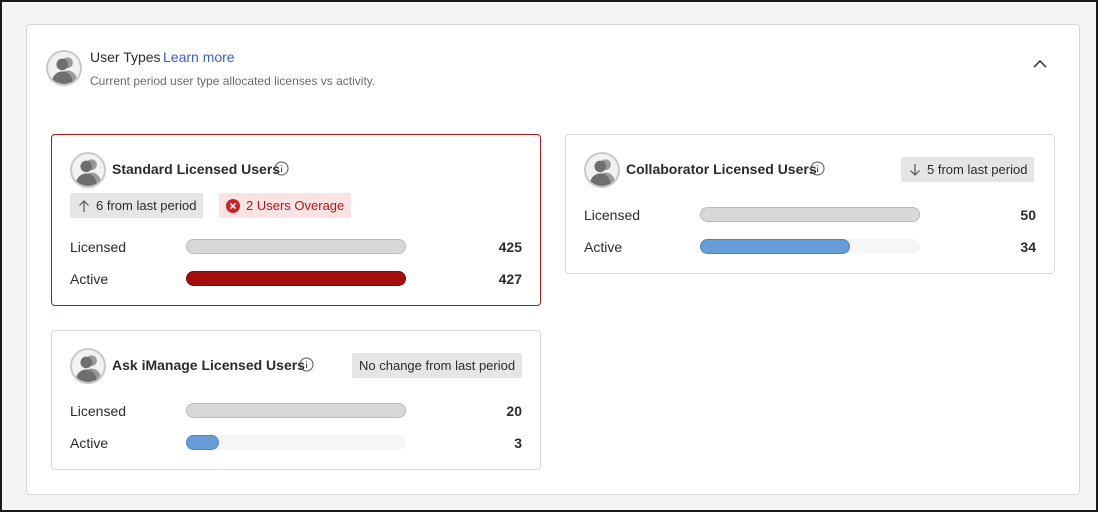 The image size is (1098, 512). I want to click on trend-text: 5 from last period, so click(977, 169).